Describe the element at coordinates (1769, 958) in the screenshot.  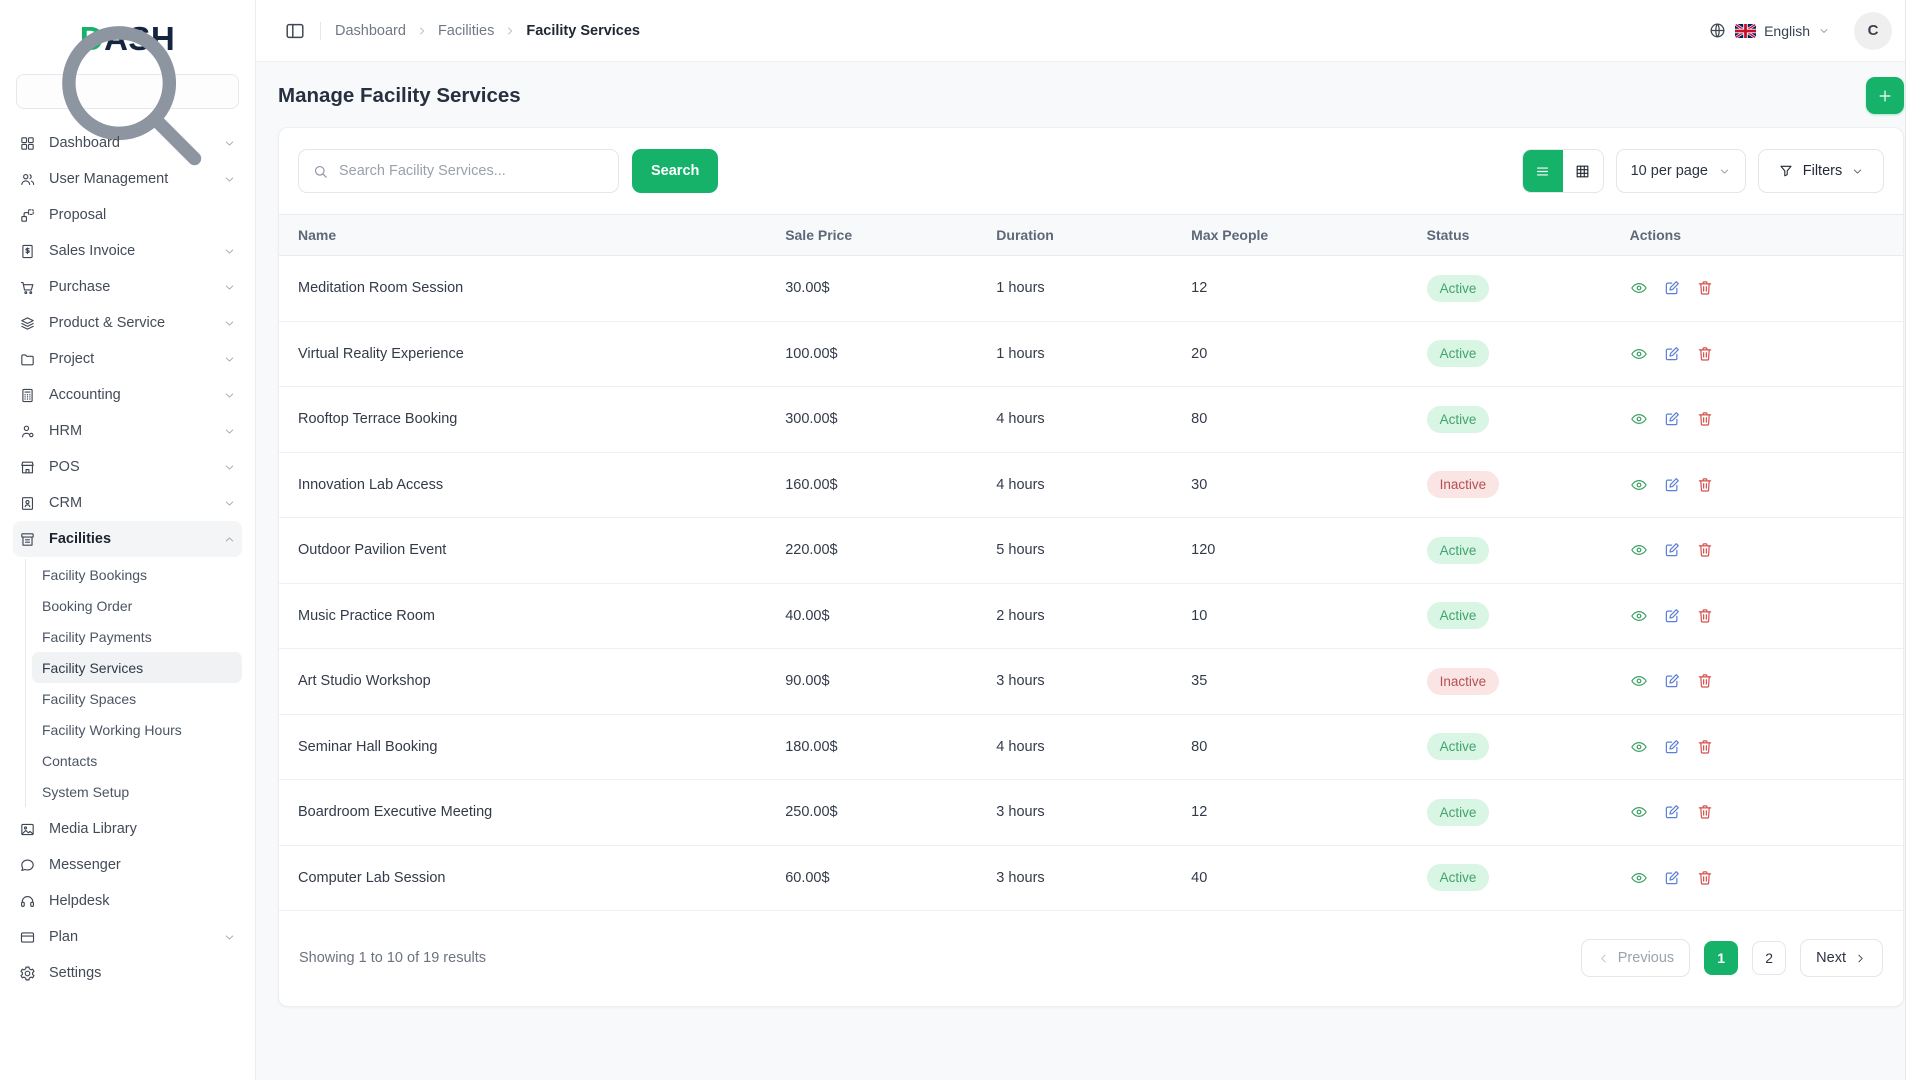
I see `page-button-2: 2` at that location.